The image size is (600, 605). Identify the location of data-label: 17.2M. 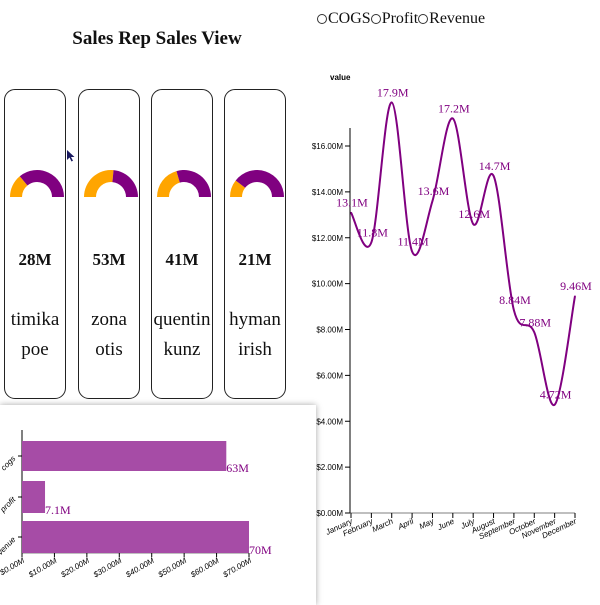
(454, 108).